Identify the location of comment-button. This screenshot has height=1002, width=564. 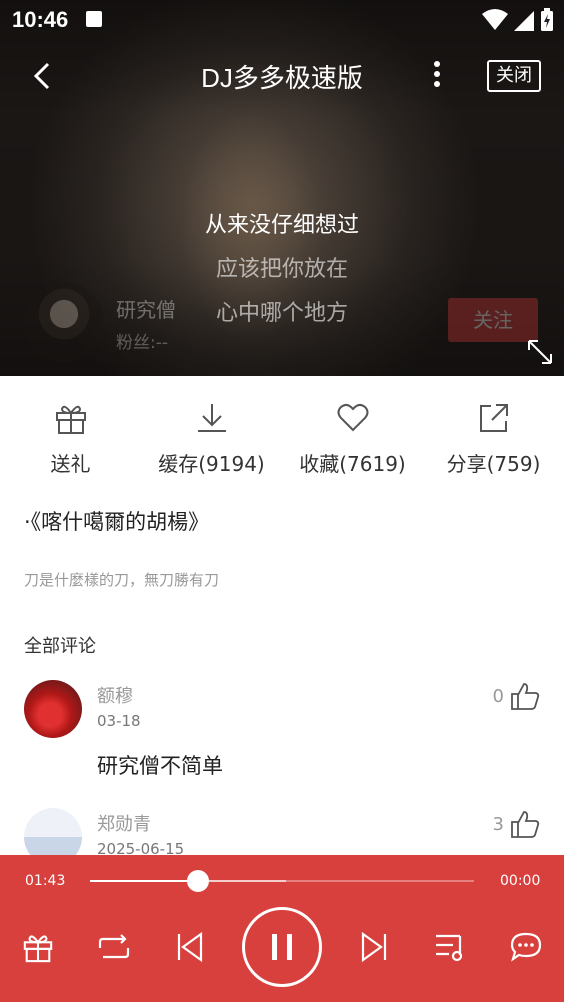
(526, 947).